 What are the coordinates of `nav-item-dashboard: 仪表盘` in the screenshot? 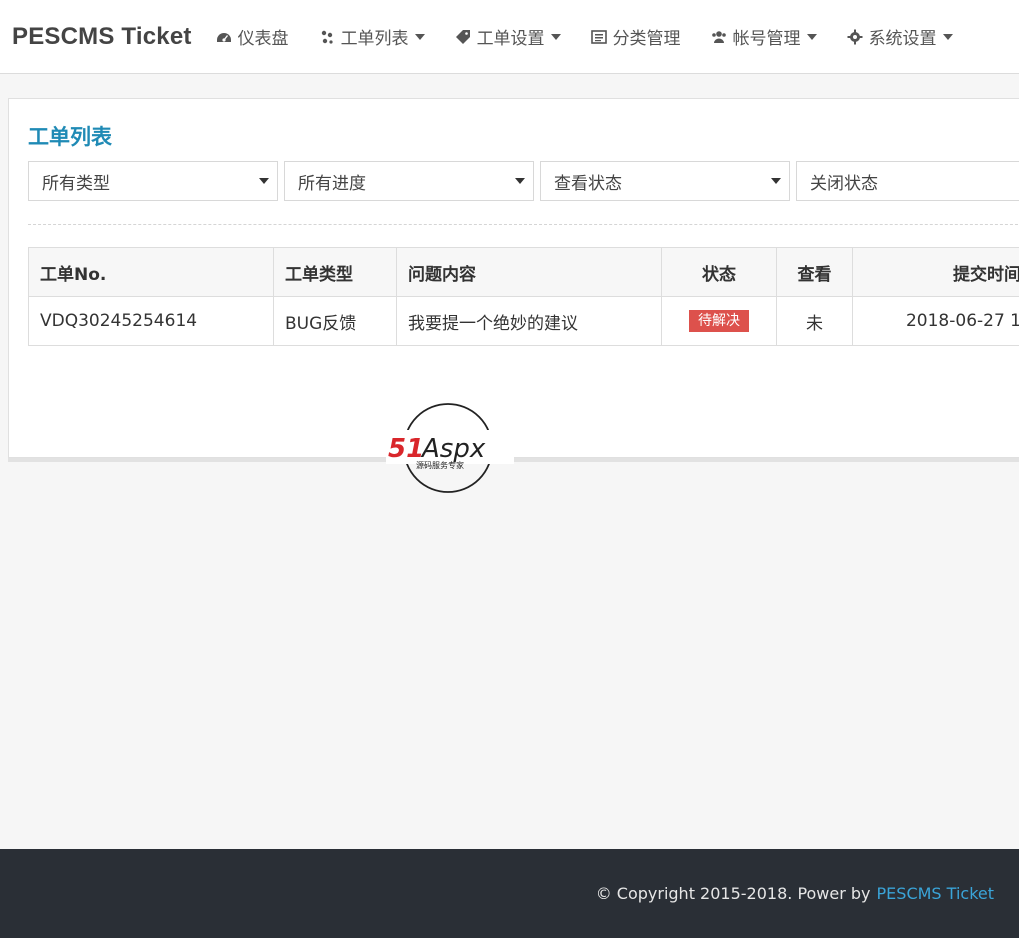 It's located at (252, 36).